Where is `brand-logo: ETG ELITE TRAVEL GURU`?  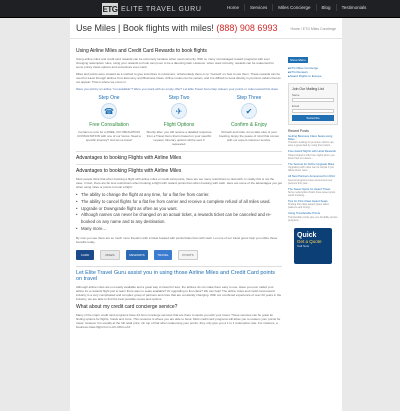
brand-logo: ETG ELITE TRAVEL GURU is located at coordinates (151, 9).